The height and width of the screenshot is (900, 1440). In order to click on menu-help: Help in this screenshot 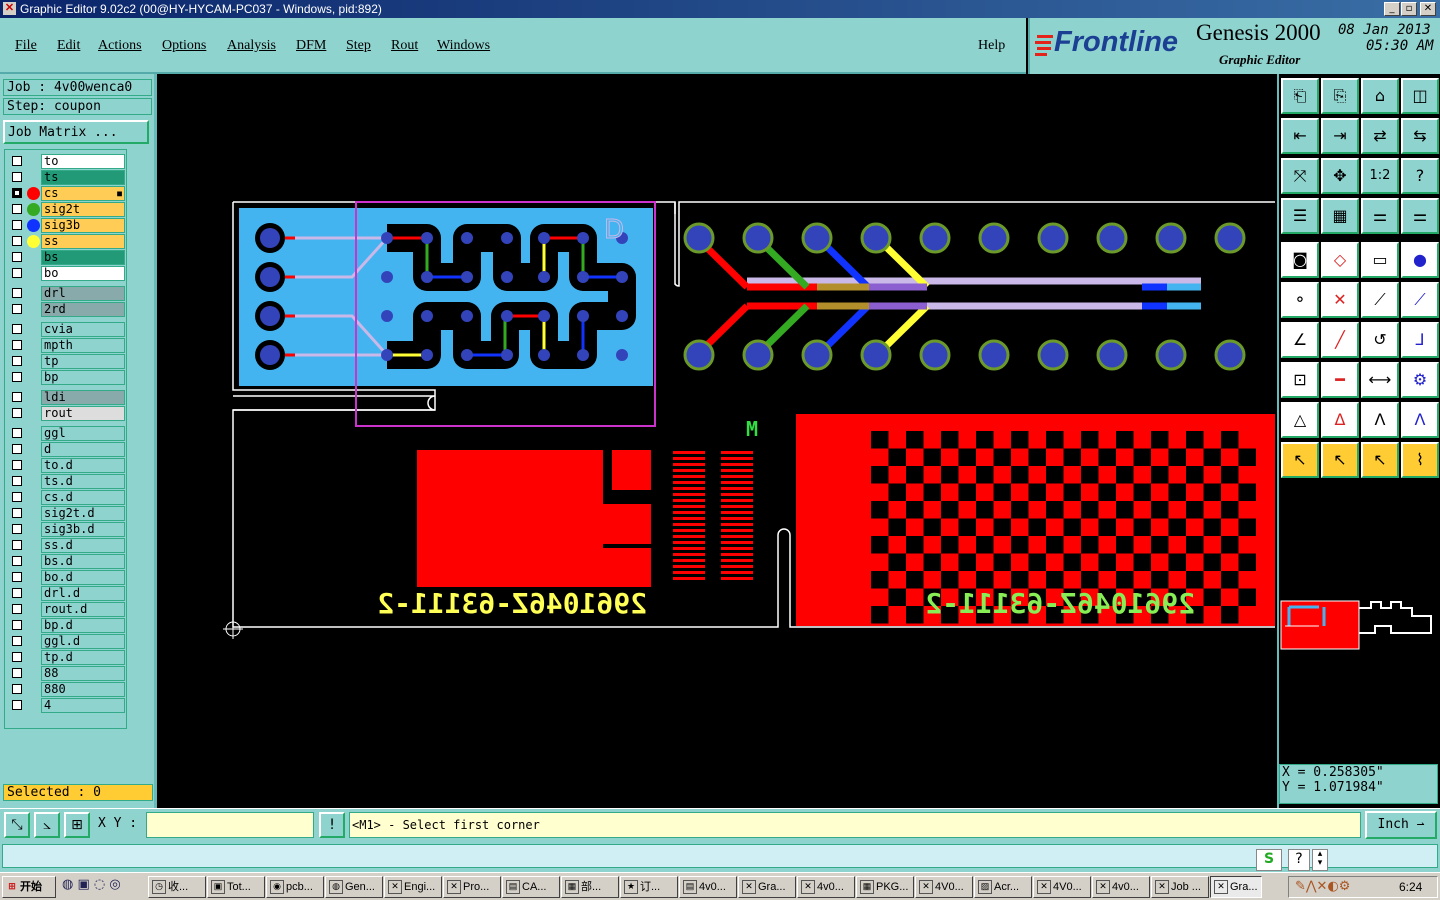, I will do `click(991, 46)`.